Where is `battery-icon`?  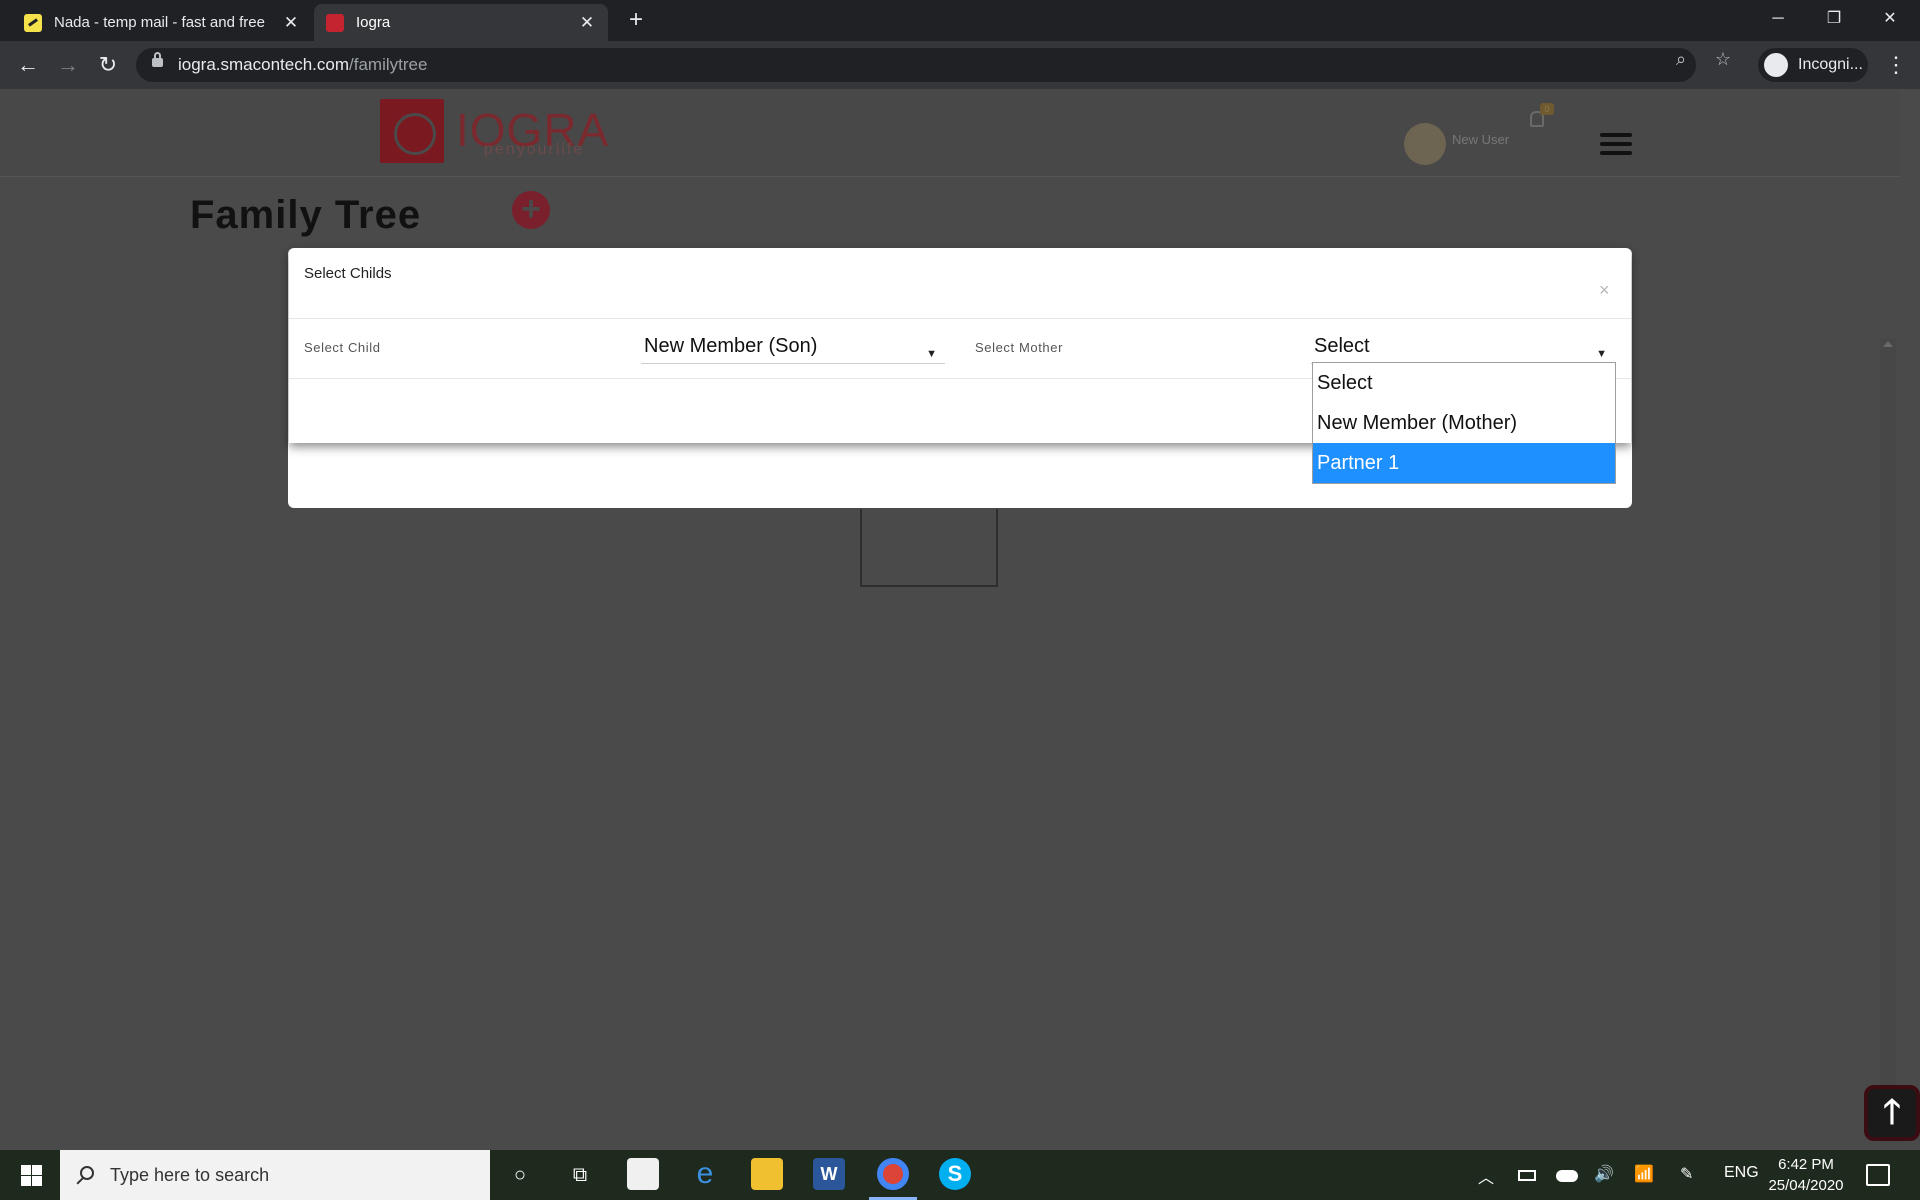
battery-icon is located at coordinates (1527, 1175).